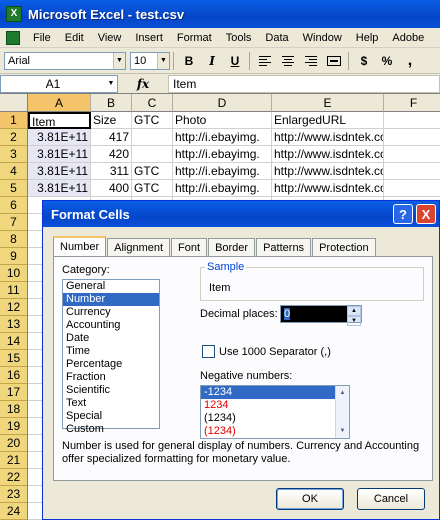 This screenshot has height=520, width=440. Describe the element at coordinates (275, 418) in the screenshot. I see `negative-option: (1234)` at that location.